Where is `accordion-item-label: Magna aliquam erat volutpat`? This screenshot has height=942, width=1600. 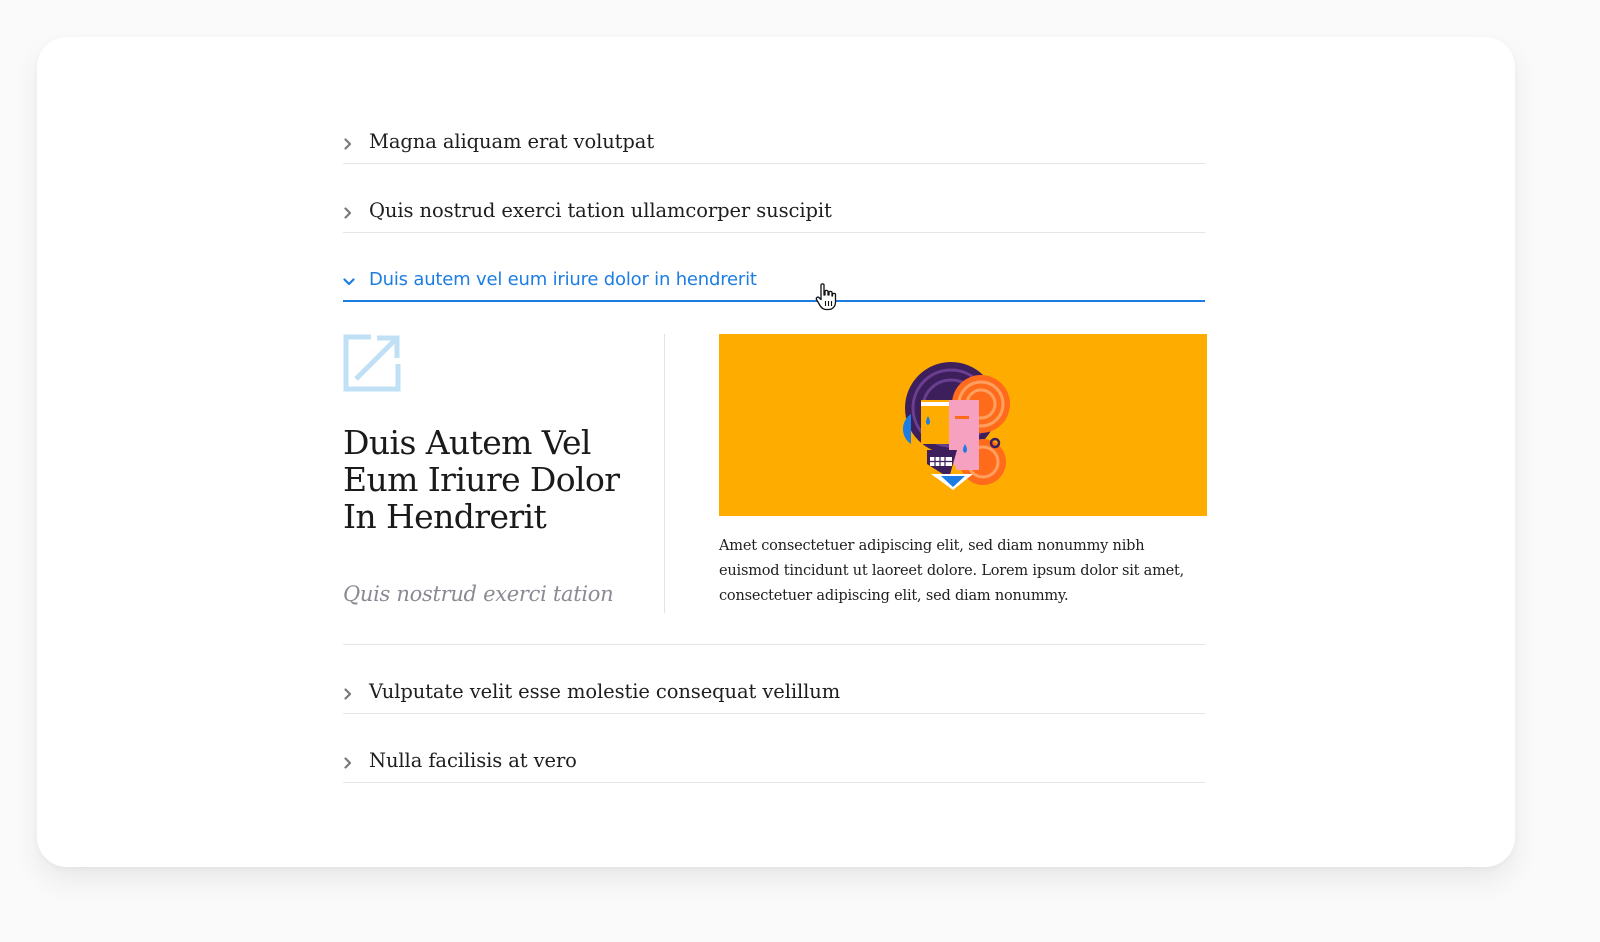
accordion-item-label: Magna aliquam erat volutpat is located at coordinates (512, 141).